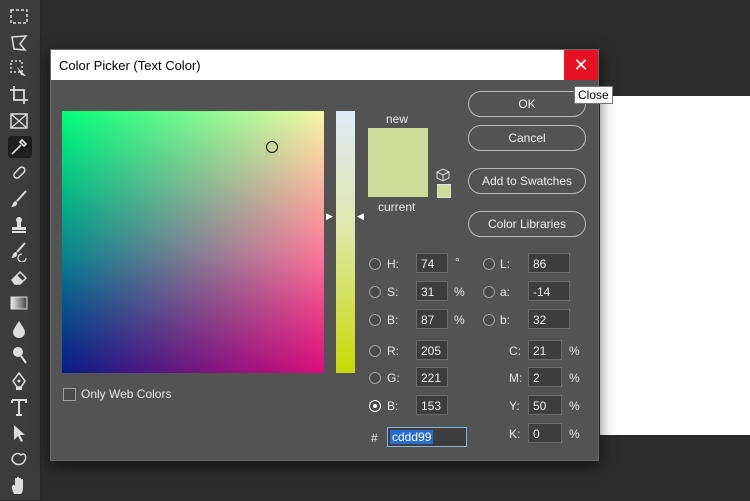  I want to click on slider-left-arrow-icon: ▶, so click(329, 216).